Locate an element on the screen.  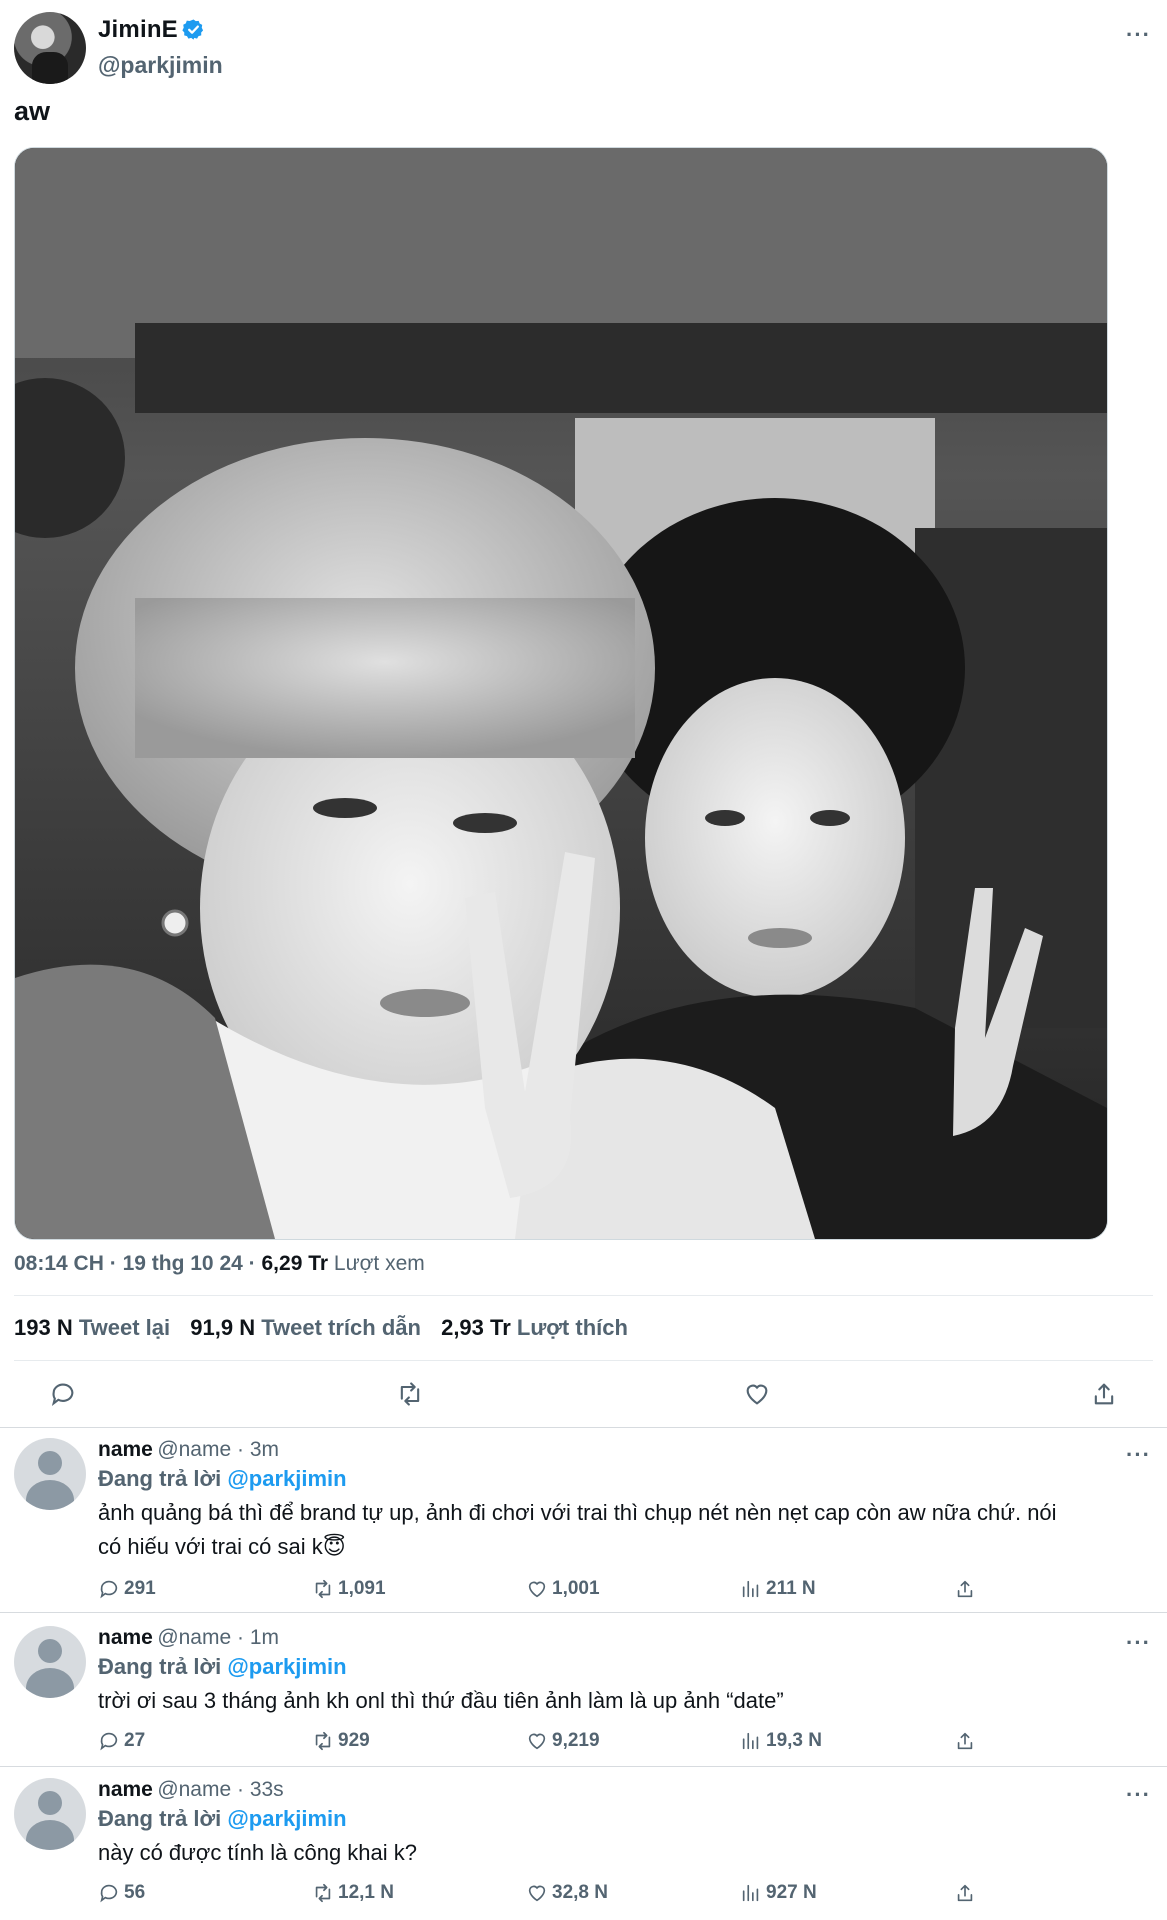
reply-views-action: 211 N is located at coordinates (778, 1589).